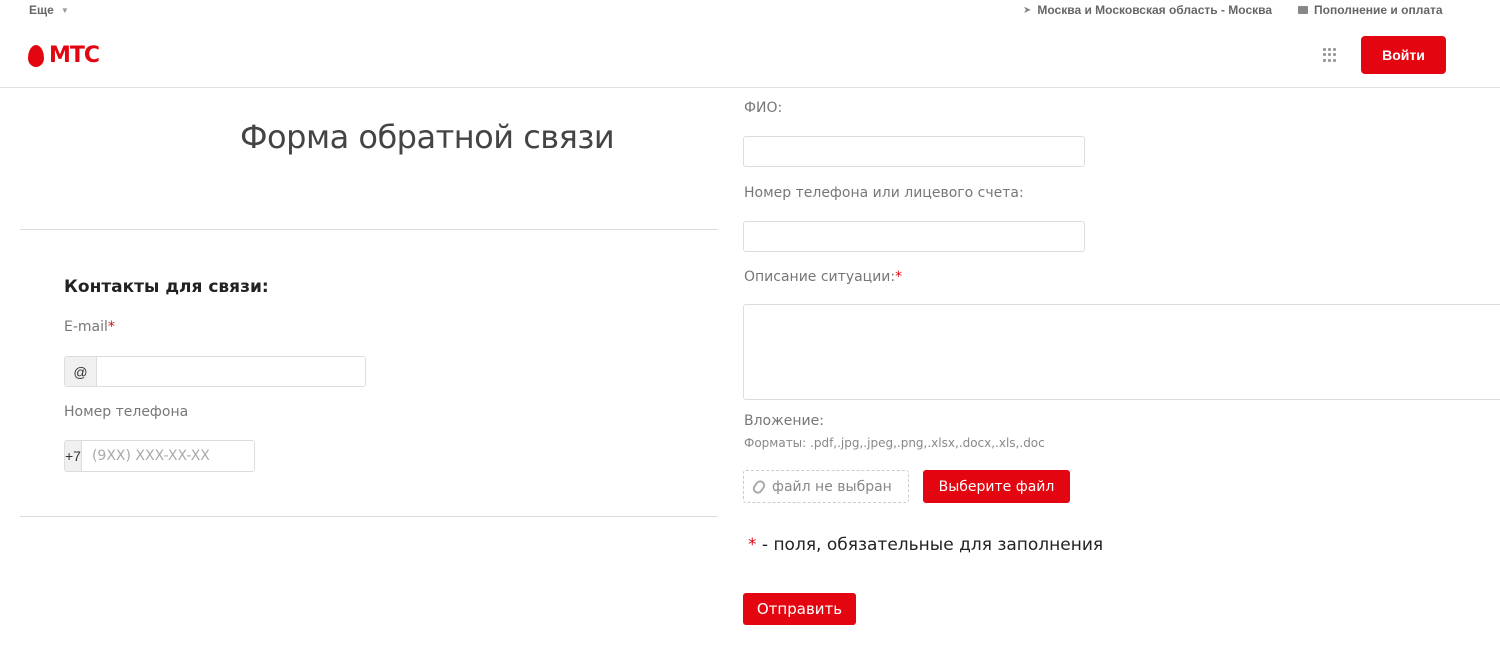 This screenshot has width=1500, height=651. Describe the element at coordinates (126, 412) in the screenshot. I see `phone-label: Номер телефона` at that location.